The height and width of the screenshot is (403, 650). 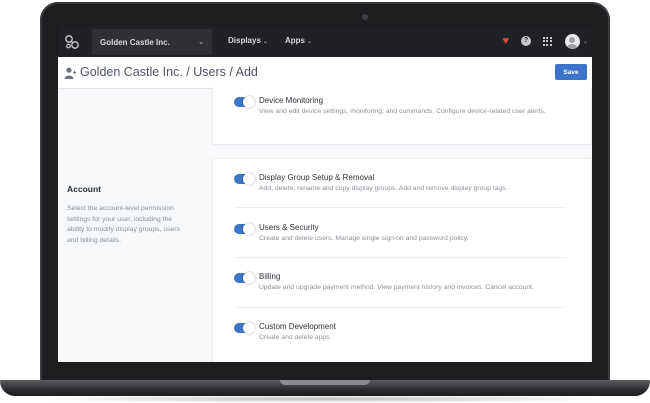 I want to click on heart-icon: ♥, so click(x=505, y=41).